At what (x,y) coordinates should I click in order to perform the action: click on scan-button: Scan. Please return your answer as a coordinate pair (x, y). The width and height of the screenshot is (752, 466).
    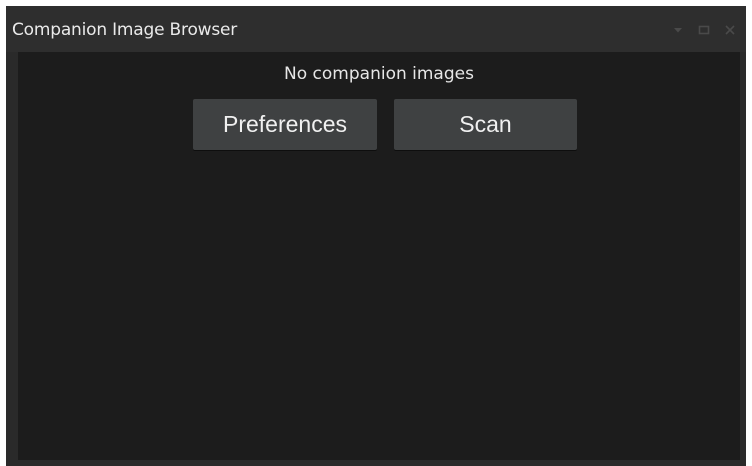
    Looking at the image, I should click on (485, 124).